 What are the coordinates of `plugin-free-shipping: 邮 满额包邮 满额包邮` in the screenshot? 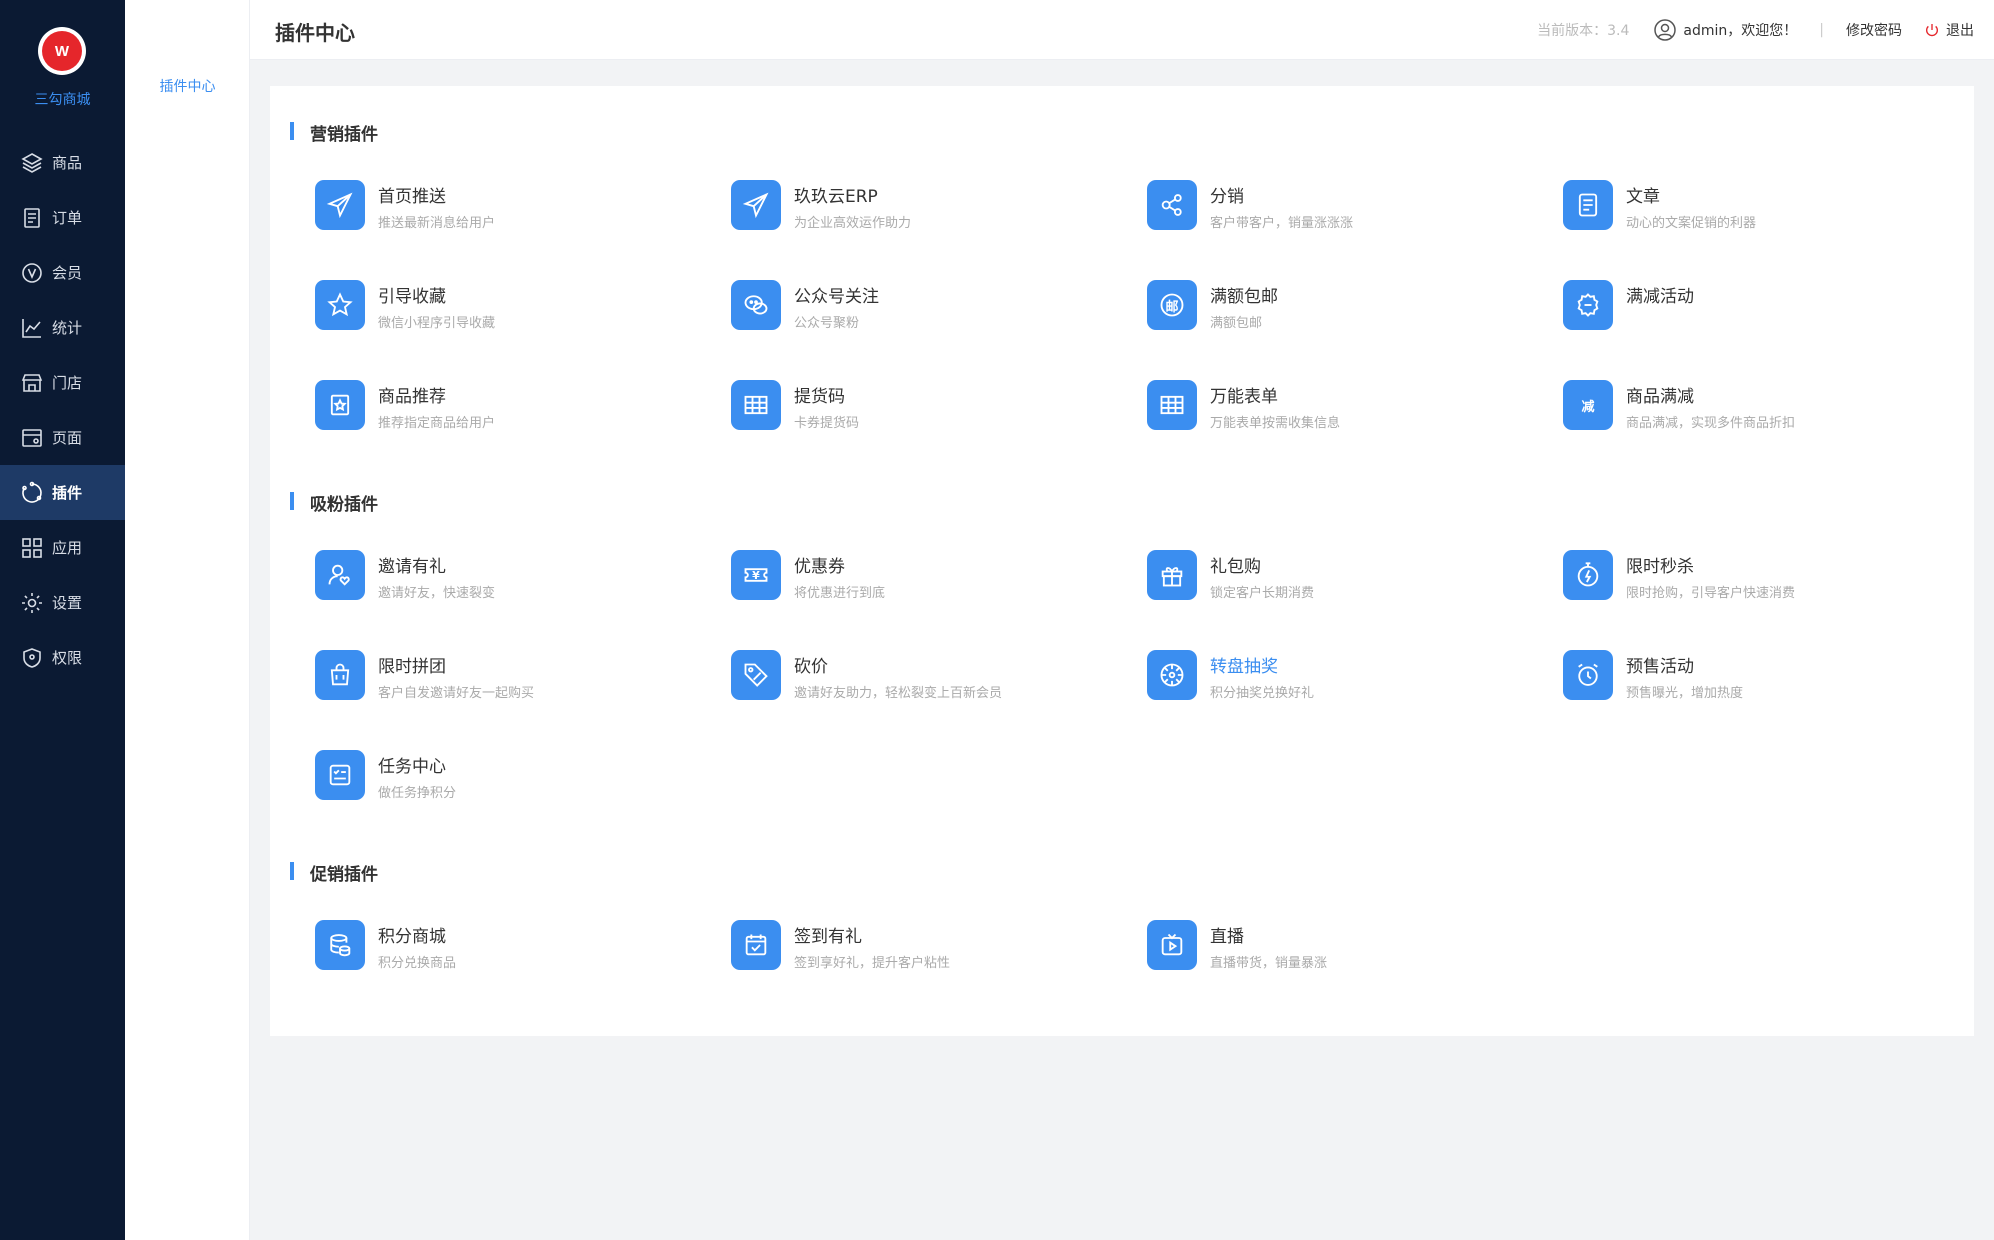 It's located at (1347, 310).